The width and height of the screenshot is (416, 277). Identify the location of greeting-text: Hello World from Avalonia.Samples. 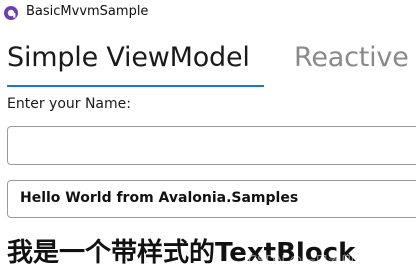
(159, 198).